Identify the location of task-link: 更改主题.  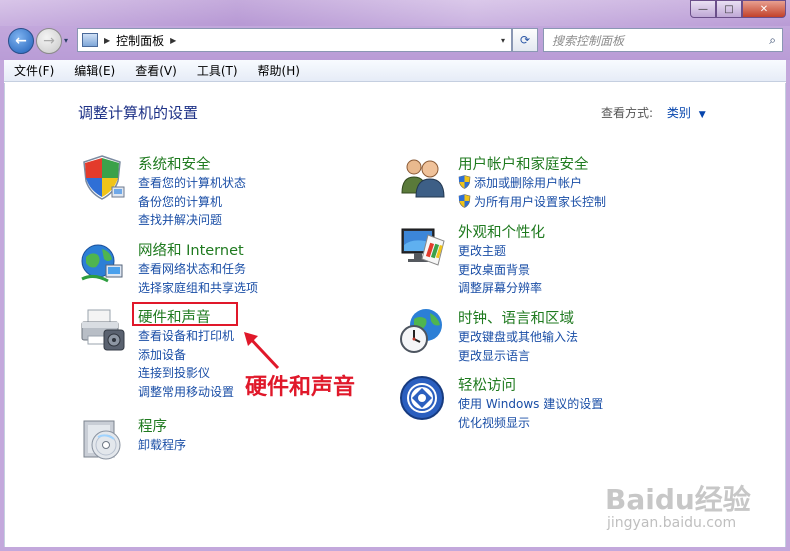
(500, 251).